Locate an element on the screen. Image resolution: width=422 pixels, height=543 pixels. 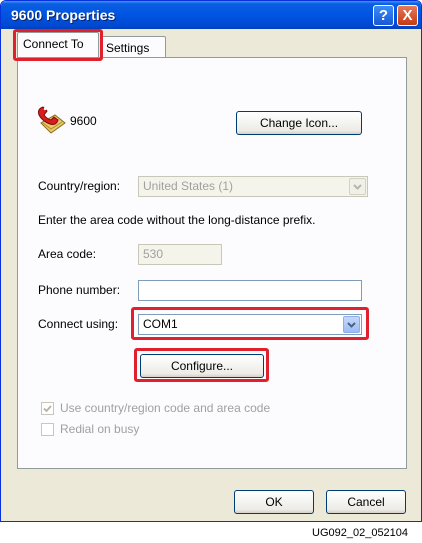
area-code-label: Area code: is located at coordinates (67, 254).